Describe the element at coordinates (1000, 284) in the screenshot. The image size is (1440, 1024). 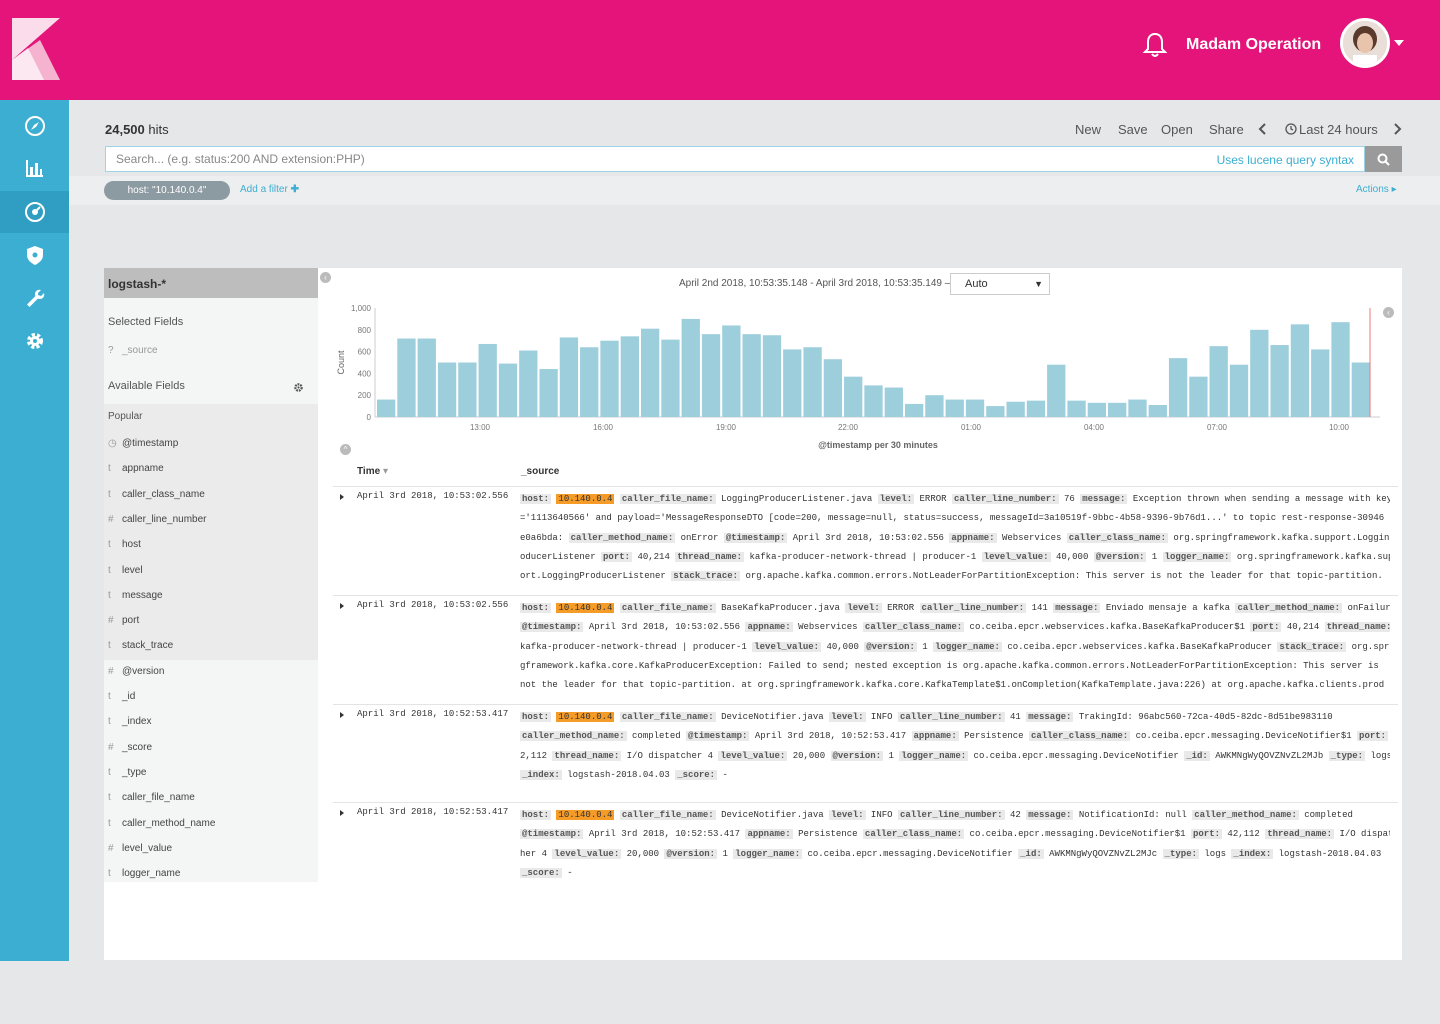
I see `interval-select: Auto ▼` at that location.